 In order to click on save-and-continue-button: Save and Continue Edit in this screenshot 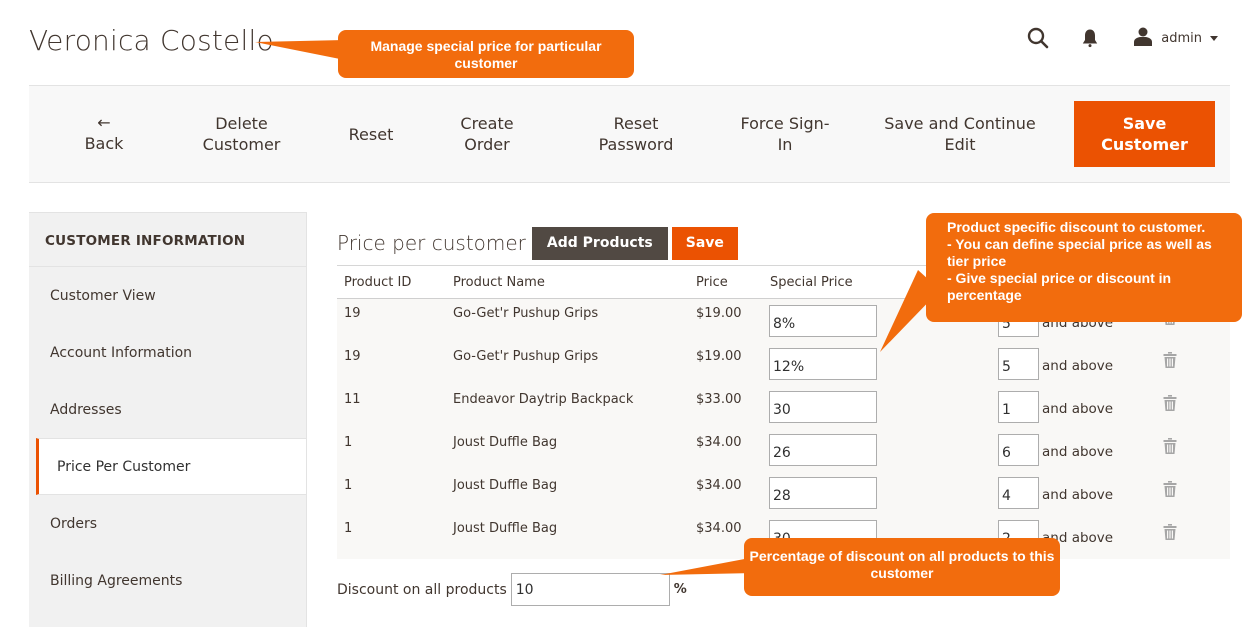, I will do `click(960, 134)`.